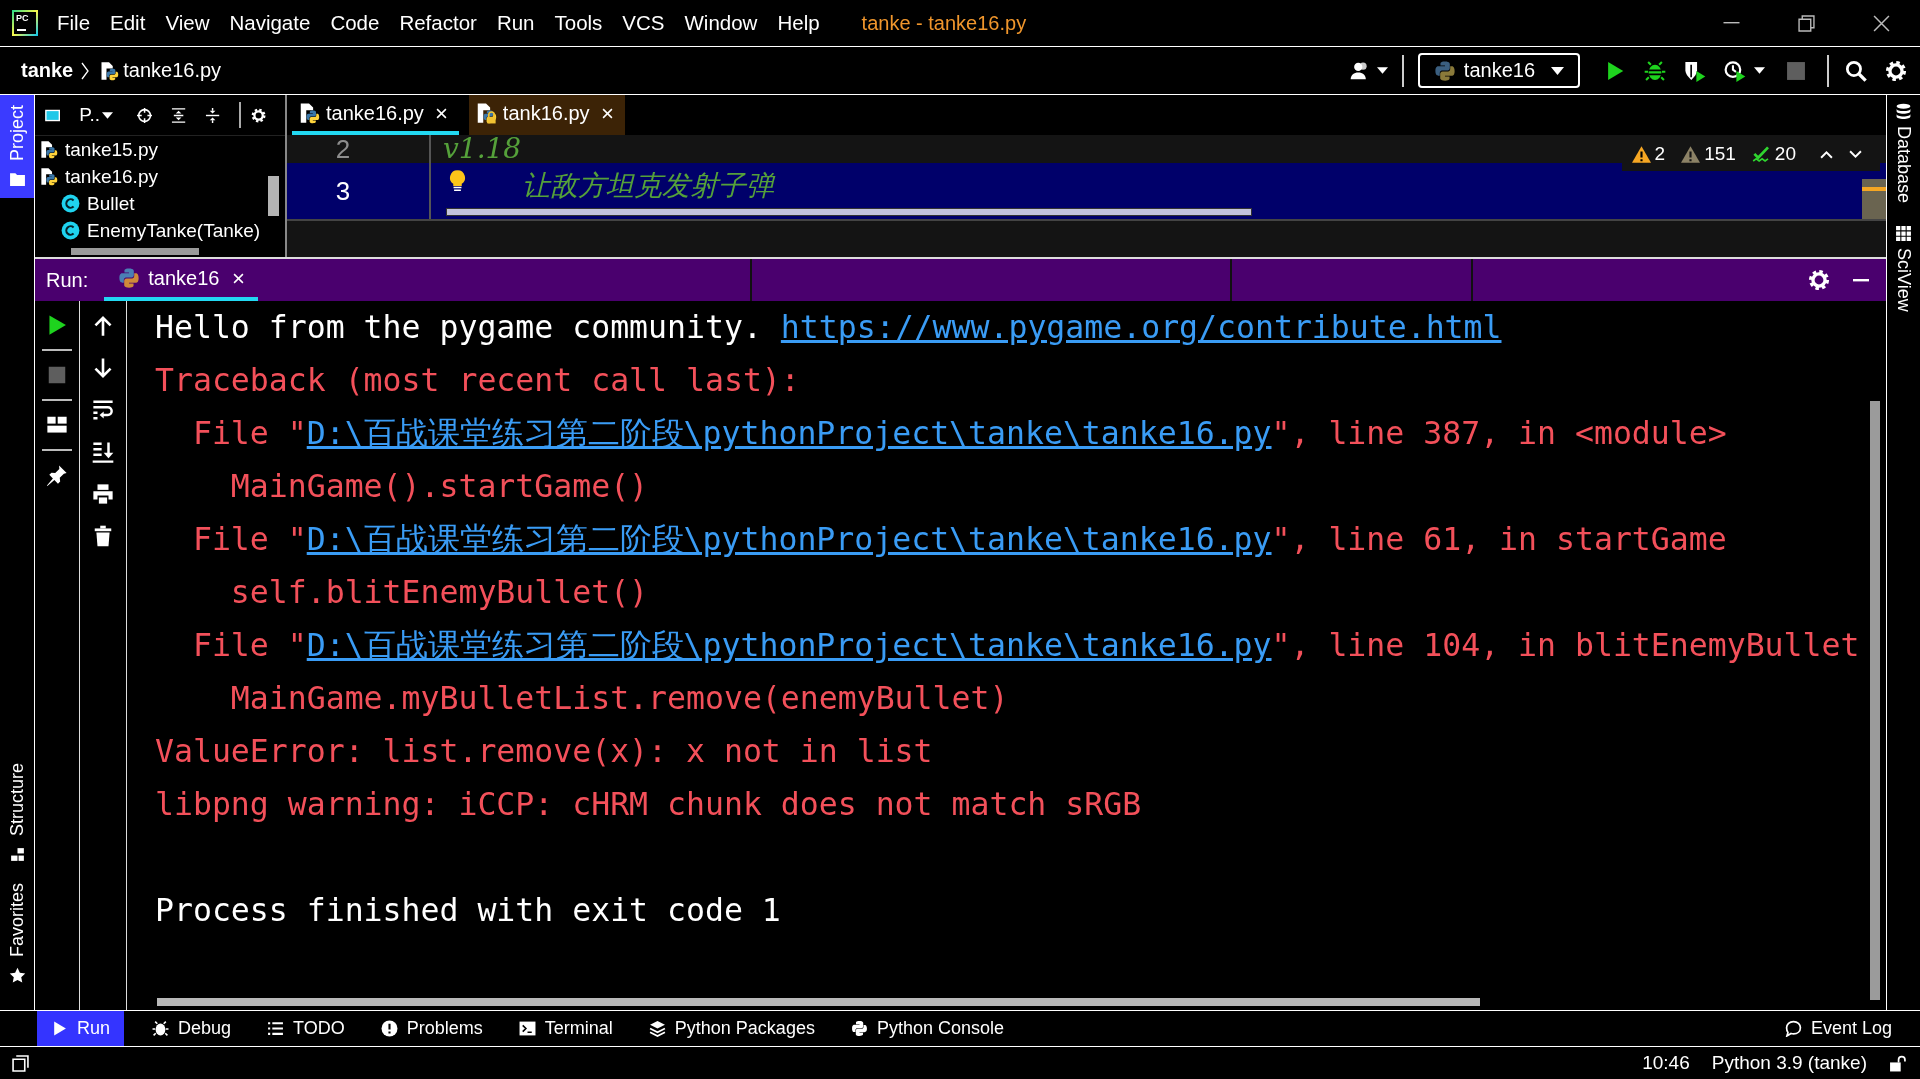  I want to click on lightbulb-icon, so click(457, 181).